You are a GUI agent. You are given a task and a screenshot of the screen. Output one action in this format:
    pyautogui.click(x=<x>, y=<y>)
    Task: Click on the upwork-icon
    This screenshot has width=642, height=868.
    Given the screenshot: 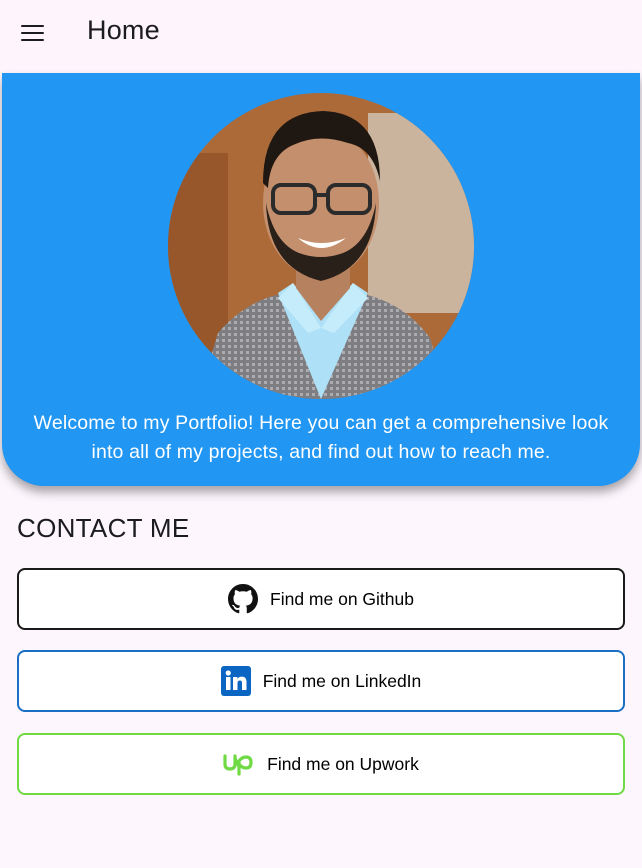 What is the action you would take?
    pyautogui.click(x=239, y=764)
    